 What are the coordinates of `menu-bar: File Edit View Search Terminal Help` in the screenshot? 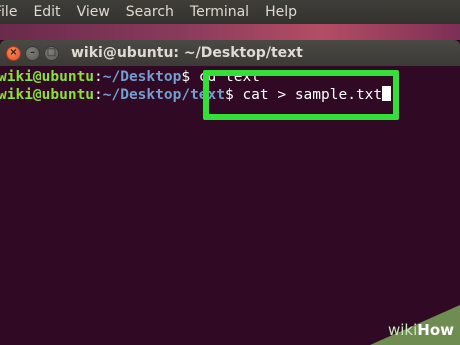 It's located at (230, 12).